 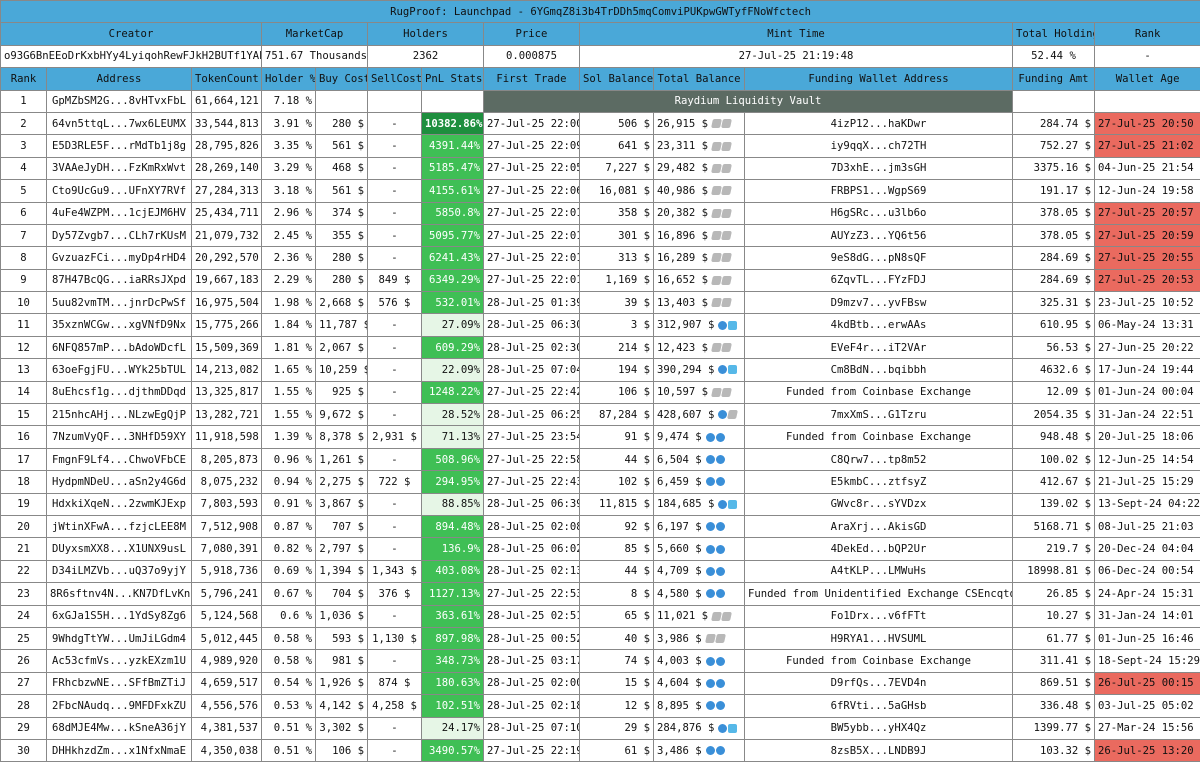 I want to click on col-buy-cost: Buy Cost, so click(x=341, y=79).